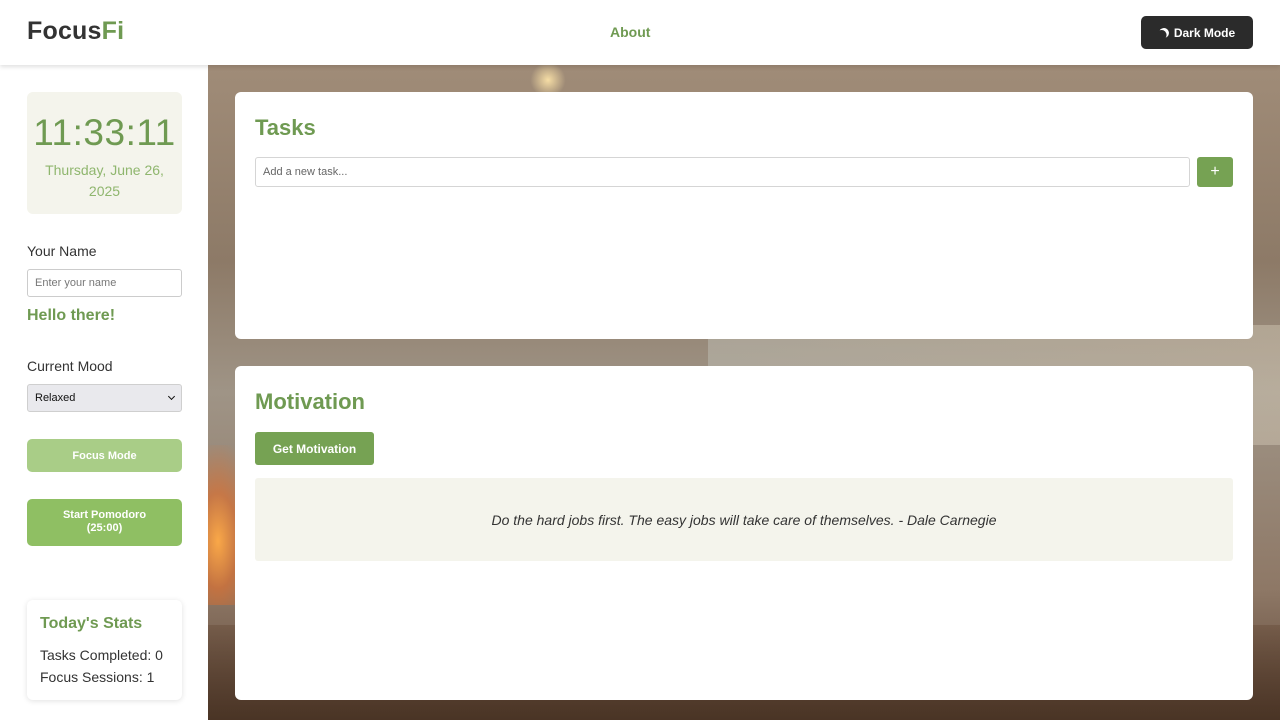 Image resolution: width=1280 pixels, height=720 pixels. What do you see at coordinates (314, 448) in the screenshot?
I see `get-motivation-button: Get Motivation` at bounding box center [314, 448].